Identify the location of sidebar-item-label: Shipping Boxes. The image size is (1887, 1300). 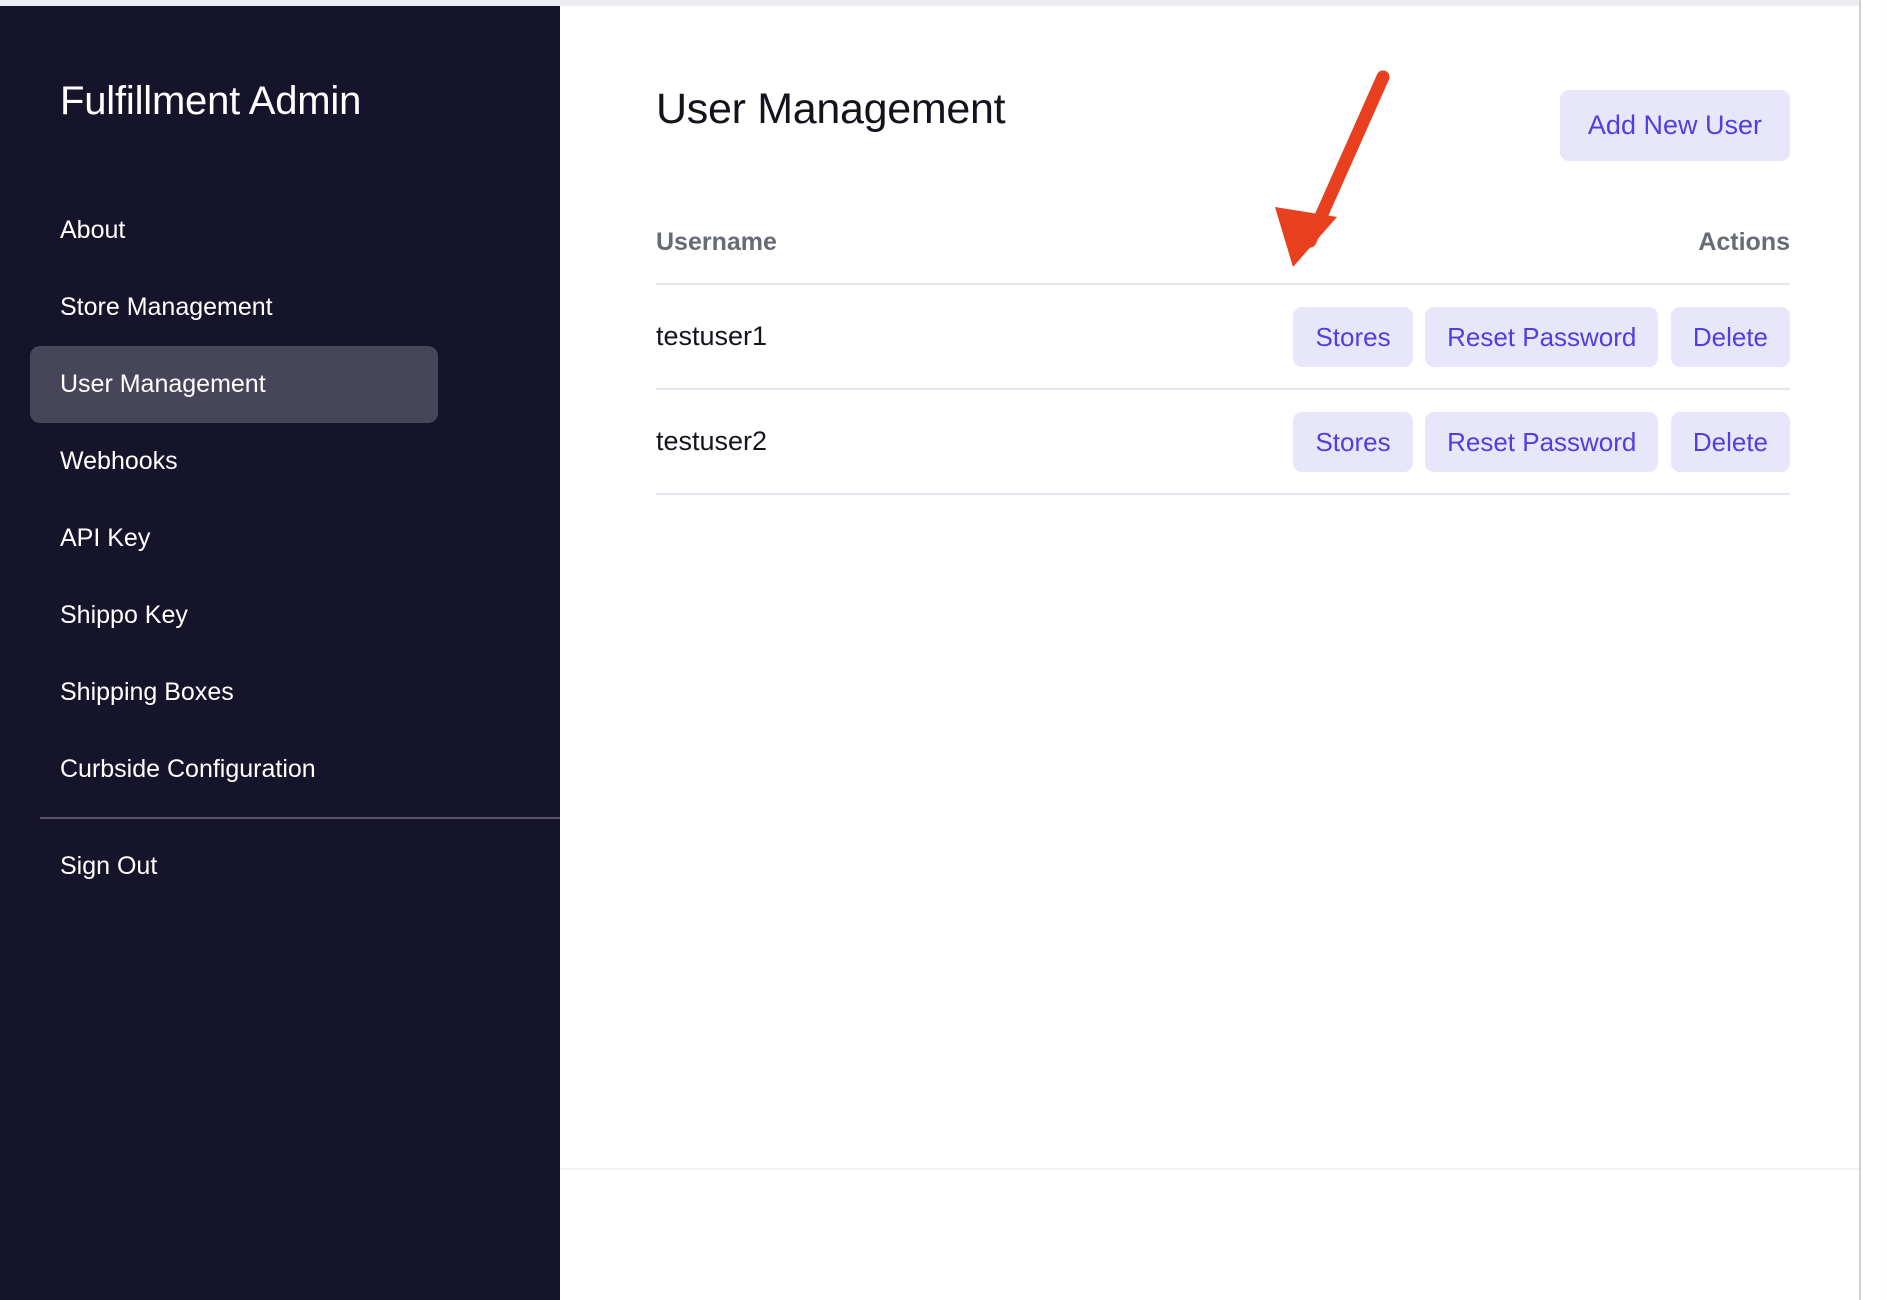
(147, 692).